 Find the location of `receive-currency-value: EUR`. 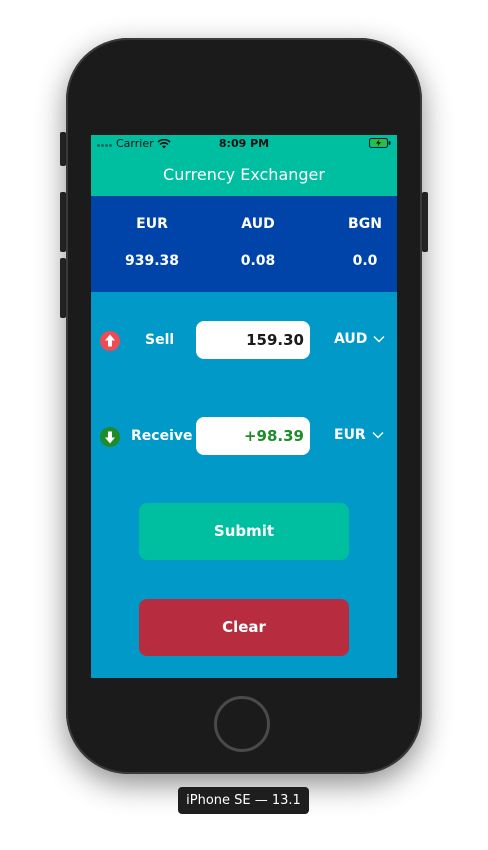

receive-currency-value: EUR is located at coordinates (350, 435).